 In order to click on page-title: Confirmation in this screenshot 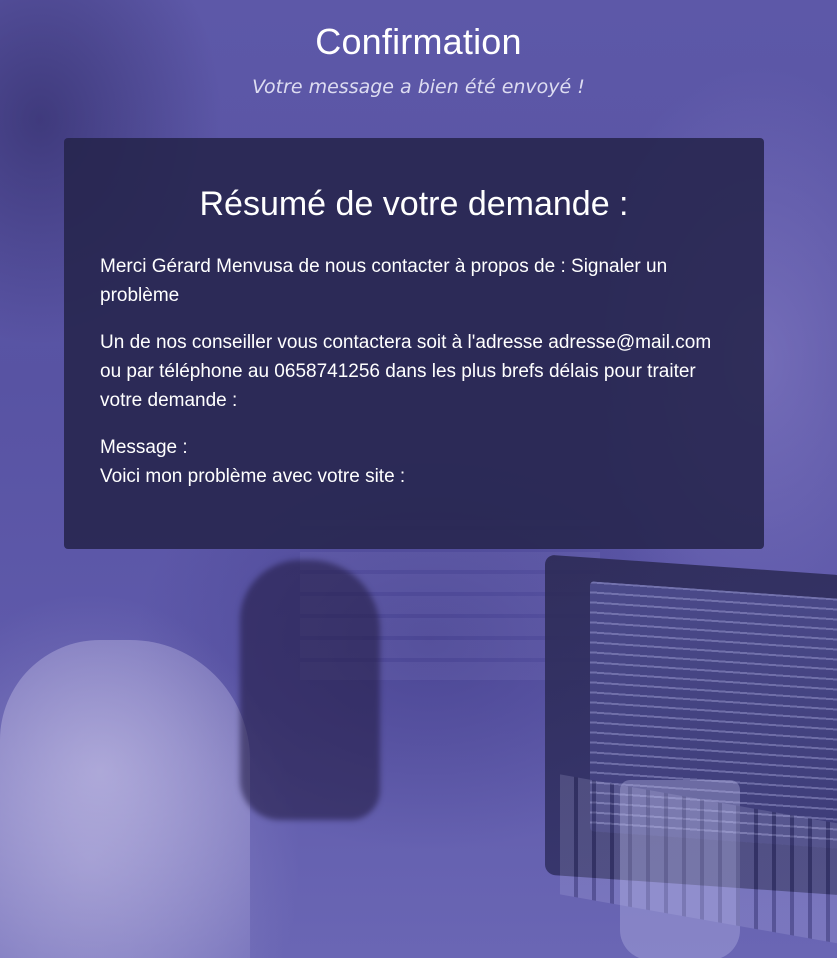, I will do `click(418, 41)`.